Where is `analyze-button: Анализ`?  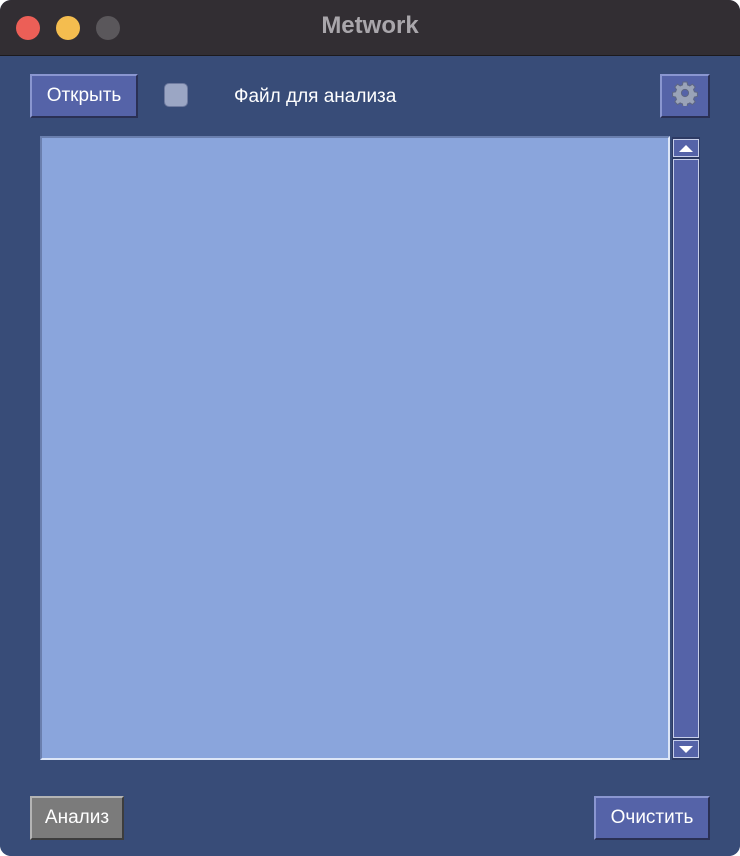 analyze-button: Анализ is located at coordinates (77, 818).